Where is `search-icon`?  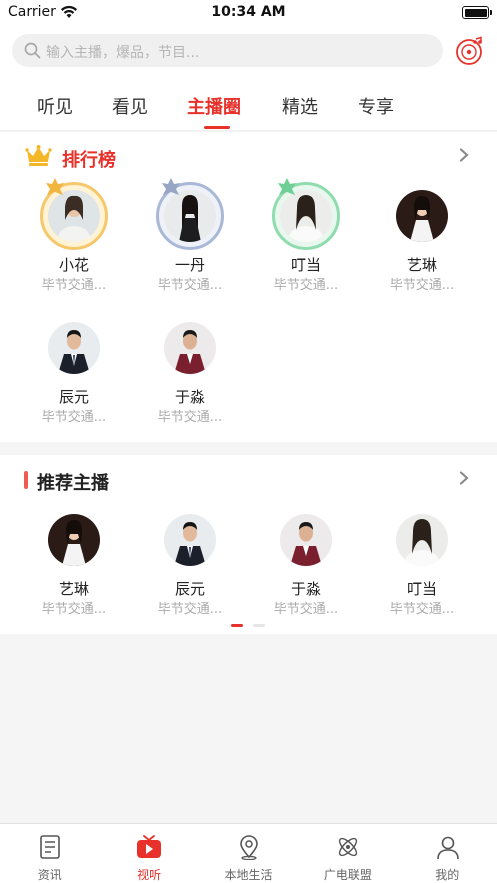 search-icon is located at coordinates (32, 50).